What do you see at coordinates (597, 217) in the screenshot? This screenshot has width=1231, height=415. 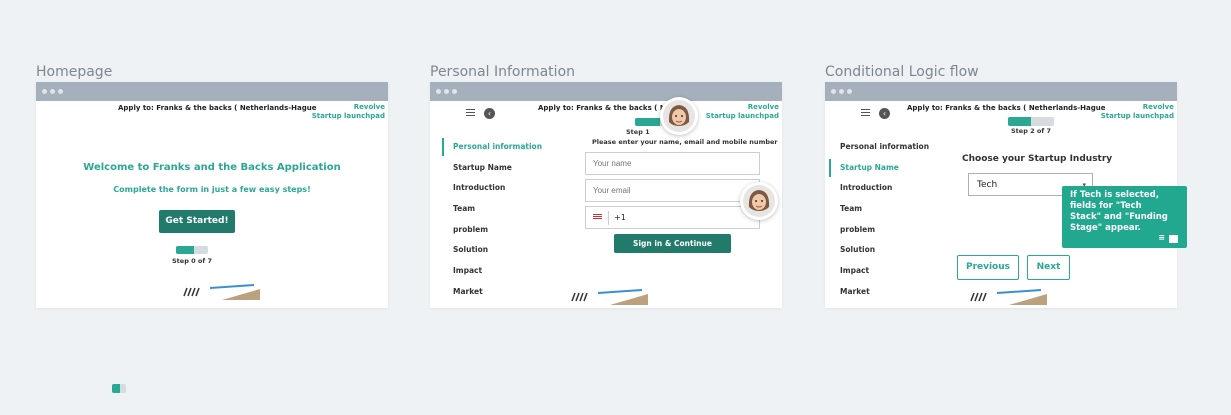 I see `us-flag-icon` at bounding box center [597, 217].